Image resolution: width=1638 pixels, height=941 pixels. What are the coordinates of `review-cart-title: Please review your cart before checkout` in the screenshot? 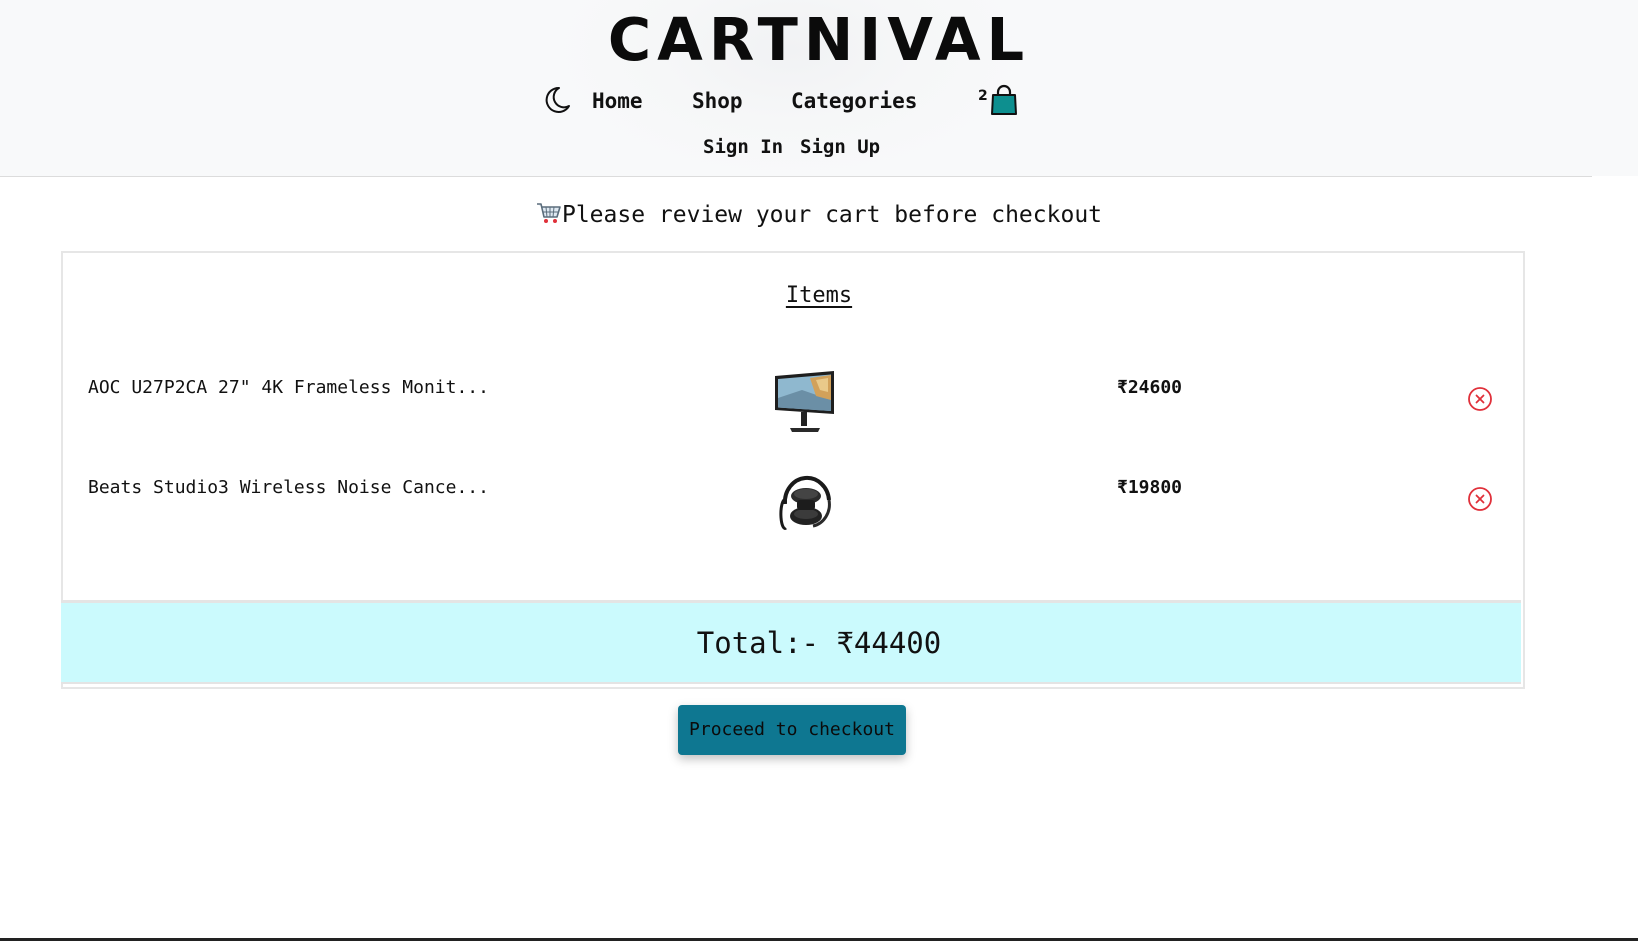 It's located at (819, 215).